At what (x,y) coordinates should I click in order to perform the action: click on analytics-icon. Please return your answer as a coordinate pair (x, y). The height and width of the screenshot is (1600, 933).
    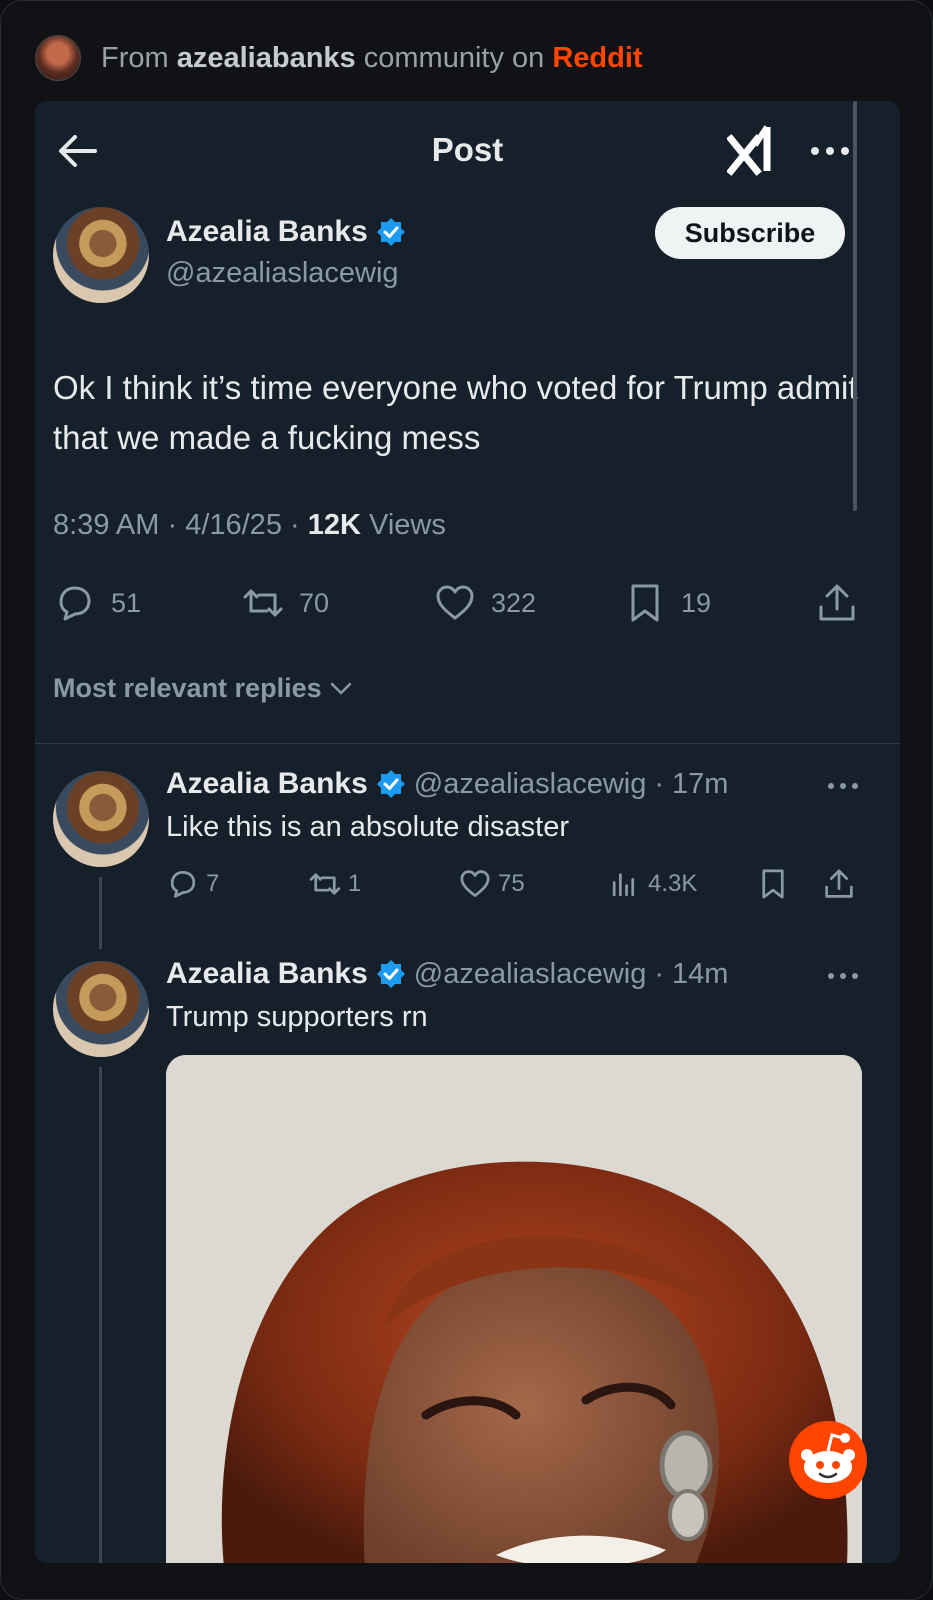
    Looking at the image, I should click on (623, 885).